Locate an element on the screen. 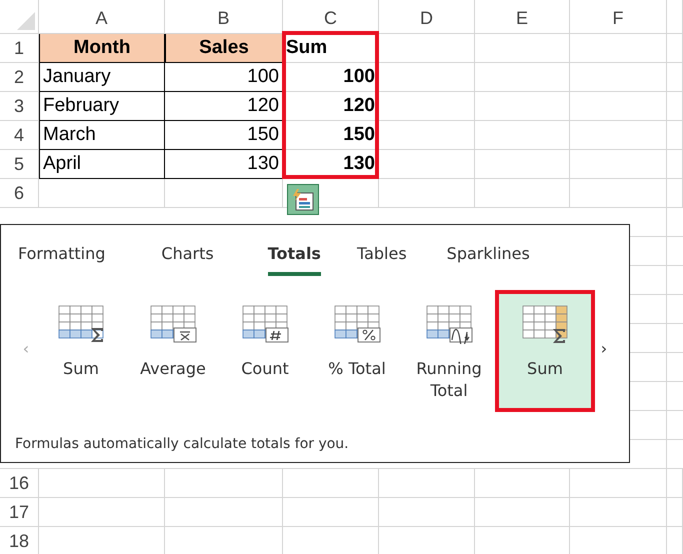 Image resolution: width=683 pixels, height=554 pixels. average-table-icon is located at coordinates (173, 324).